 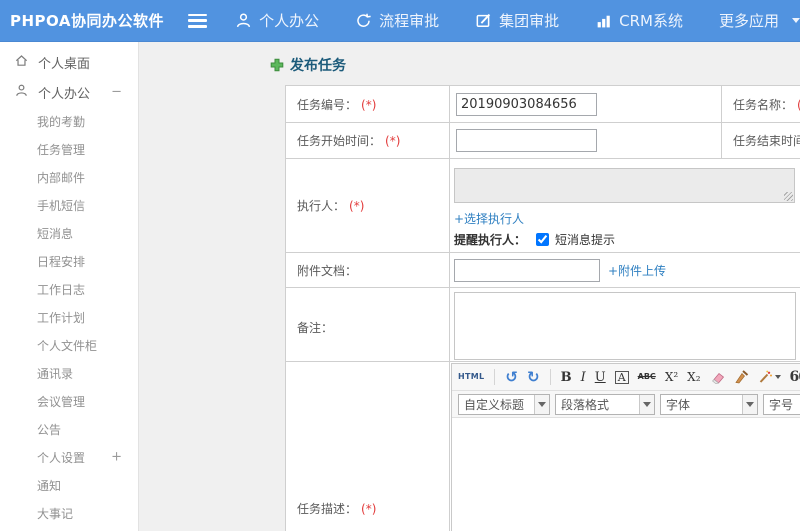 What do you see at coordinates (605, 404) in the screenshot?
I see `paragraph-format-select: 段落格式` at bounding box center [605, 404].